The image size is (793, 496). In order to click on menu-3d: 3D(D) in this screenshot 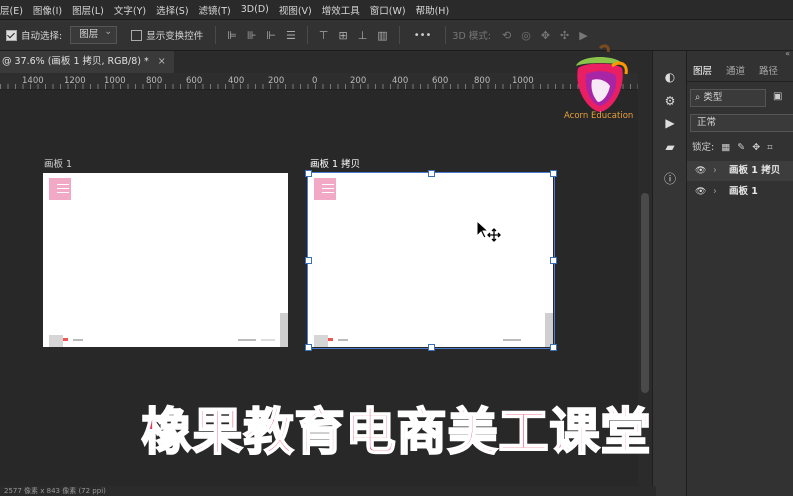, I will do `click(255, 9)`.